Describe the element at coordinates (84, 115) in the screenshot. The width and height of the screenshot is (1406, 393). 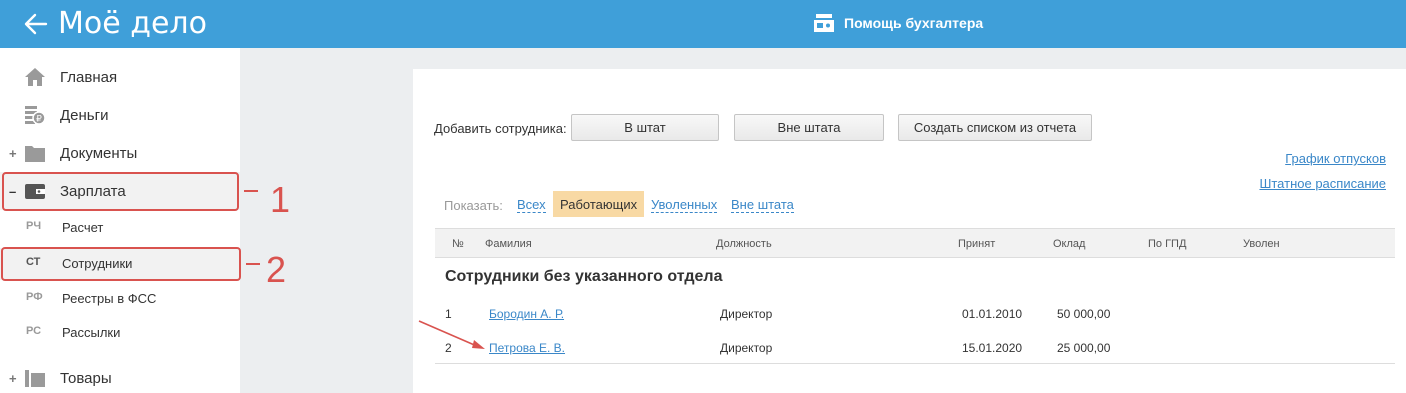
I see `sidebar-item-label: Деньги` at that location.